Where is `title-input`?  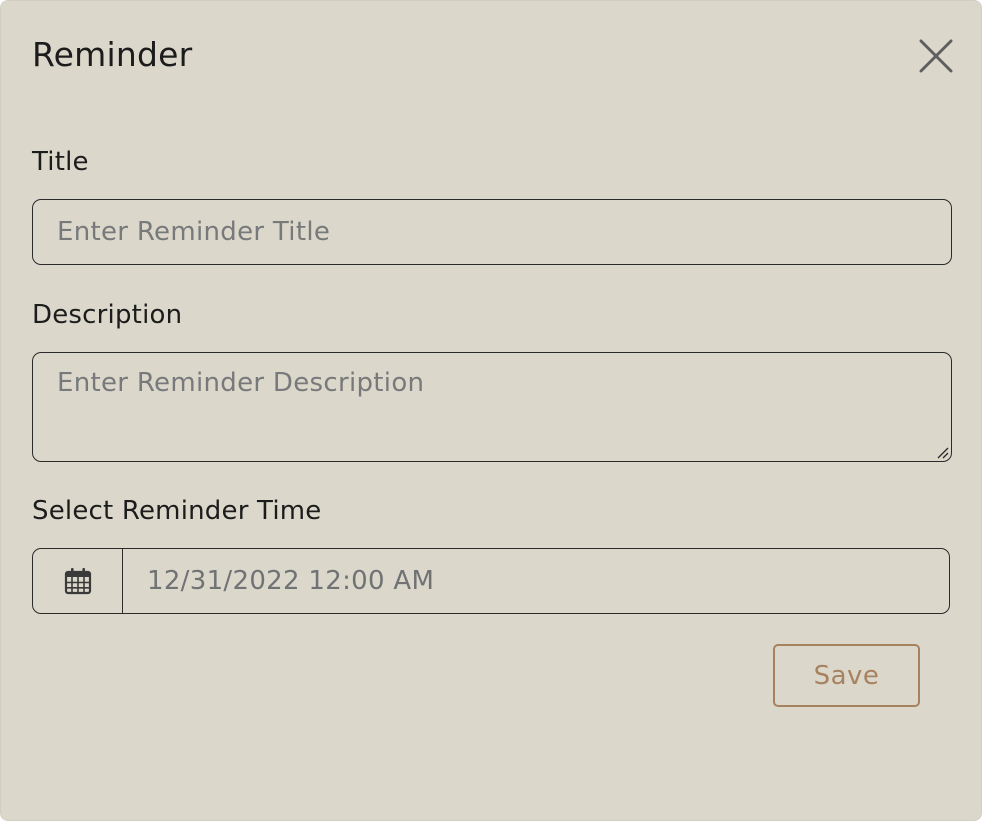 title-input is located at coordinates (492, 232).